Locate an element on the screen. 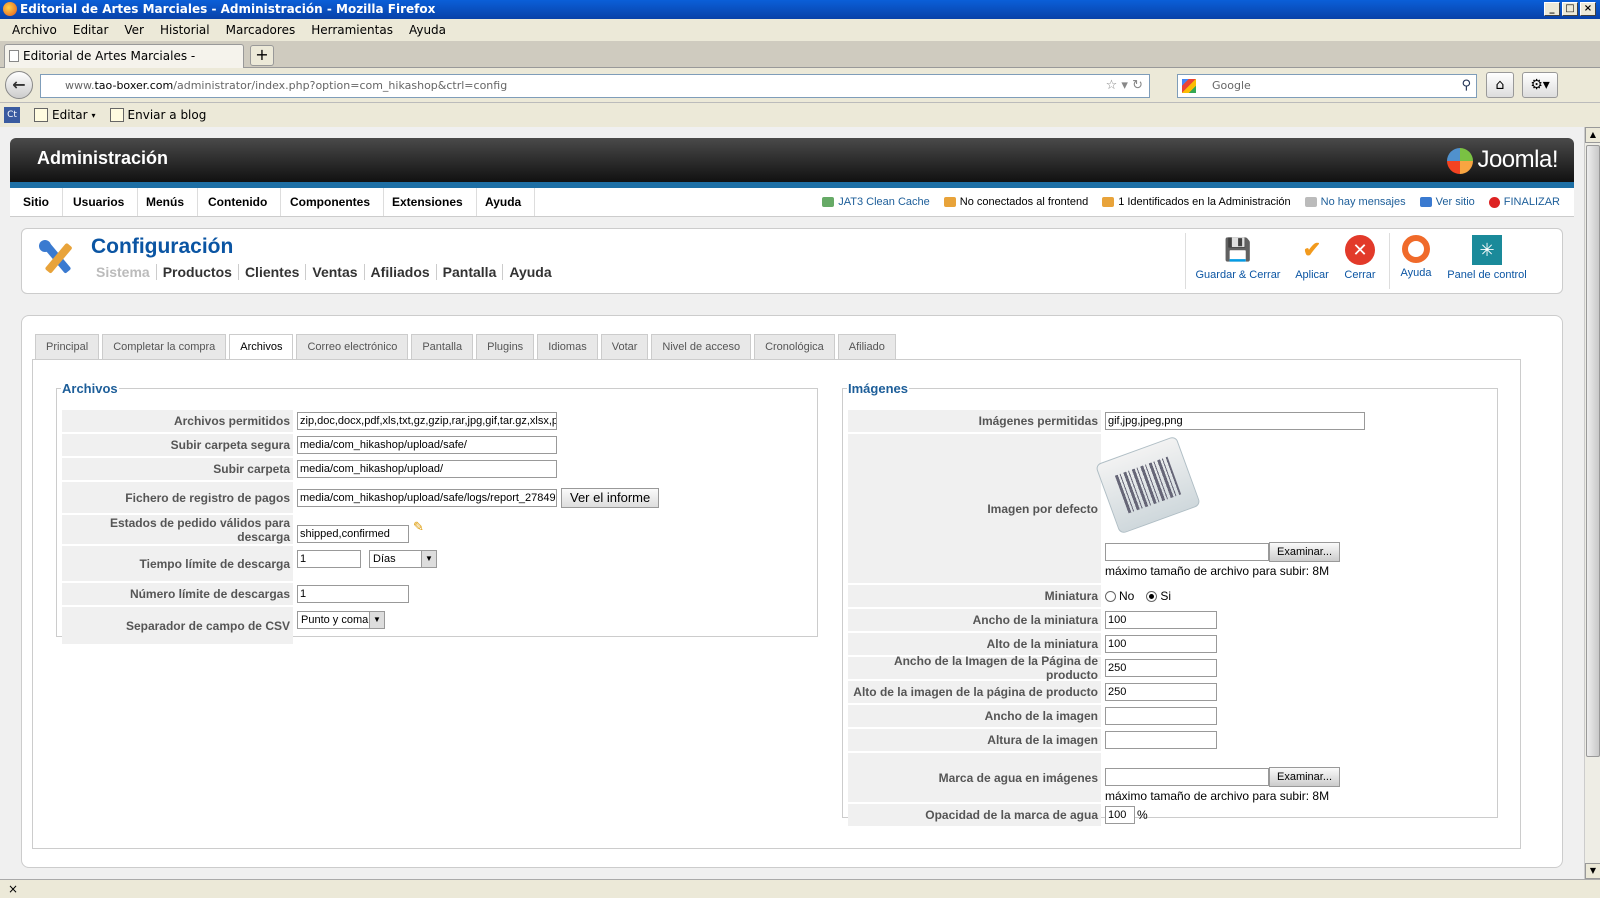 This screenshot has width=1600, height=898. ct-icon: Ct is located at coordinates (12, 115).